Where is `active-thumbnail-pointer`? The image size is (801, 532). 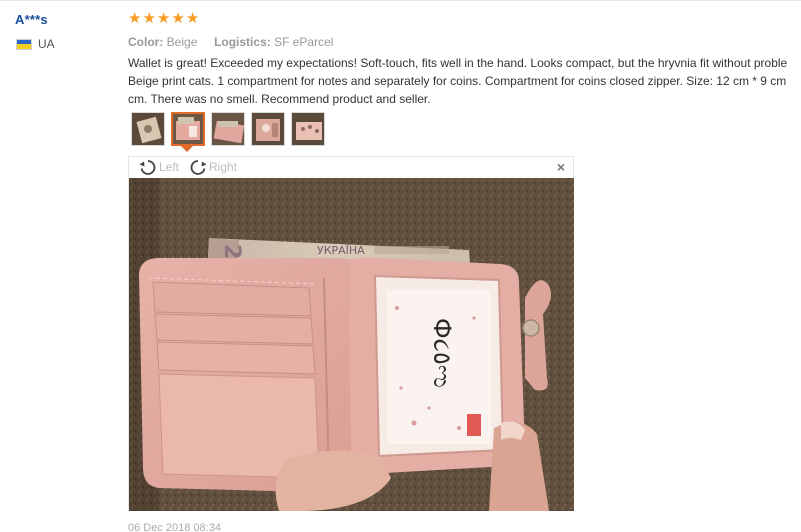
active-thumbnail-pointer is located at coordinates (187, 149).